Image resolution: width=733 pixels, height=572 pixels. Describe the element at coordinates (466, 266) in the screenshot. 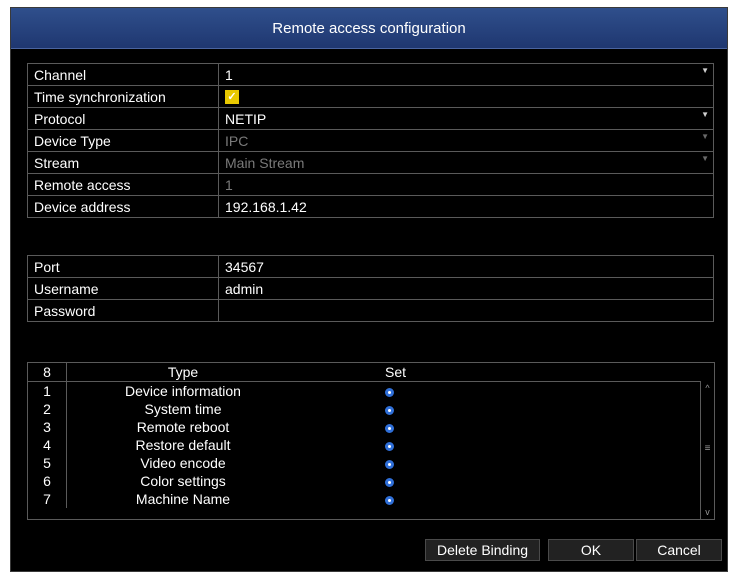

I see `port-input: 34567` at that location.